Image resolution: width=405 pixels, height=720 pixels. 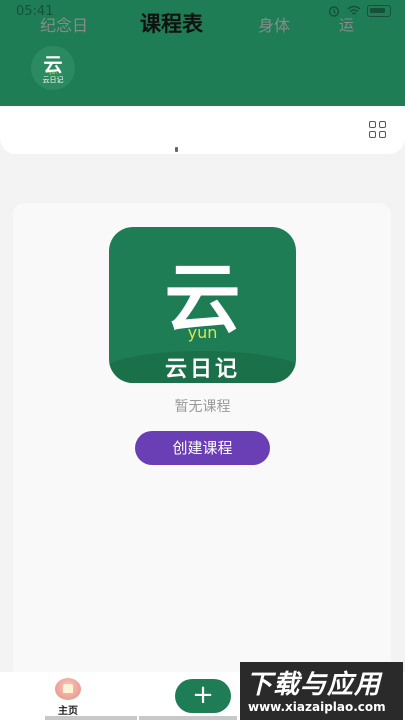 What do you see at coordinates (202, 332) in the screenshot?
I see `logo-yun: yun` at bounding box center [202, 332].